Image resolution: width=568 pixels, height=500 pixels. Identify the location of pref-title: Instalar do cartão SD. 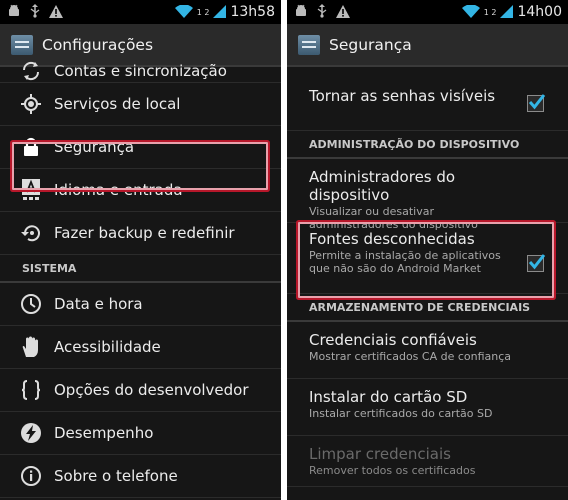
(388, 397).